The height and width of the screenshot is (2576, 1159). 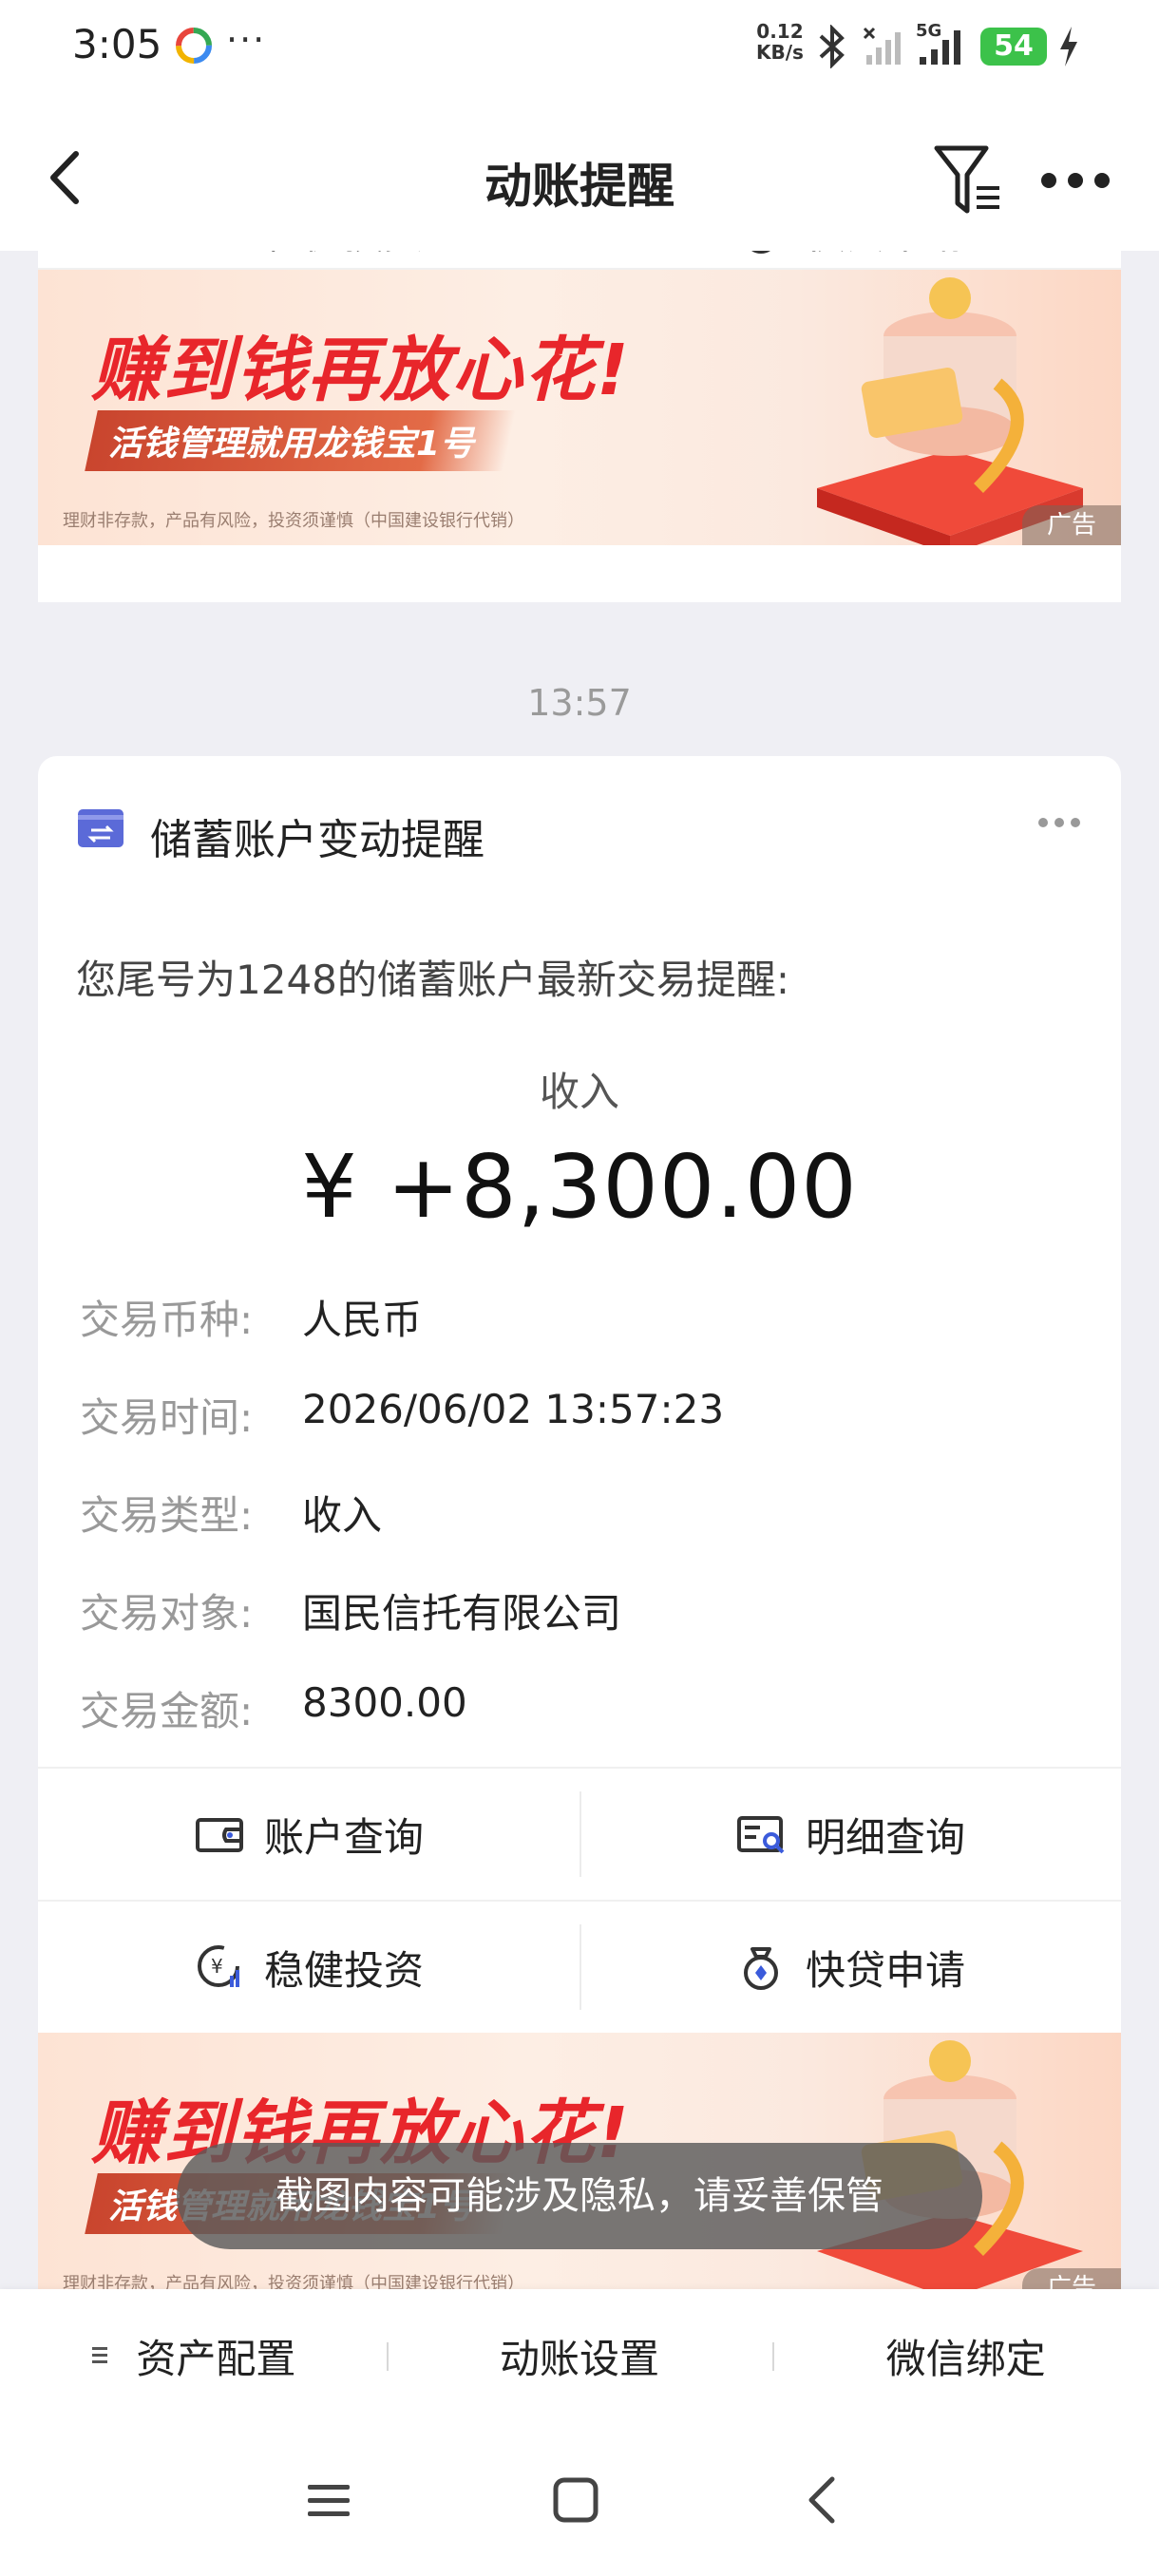 I want to click on notice-settings-label: 动账设置, so click(x=580, y=2358).